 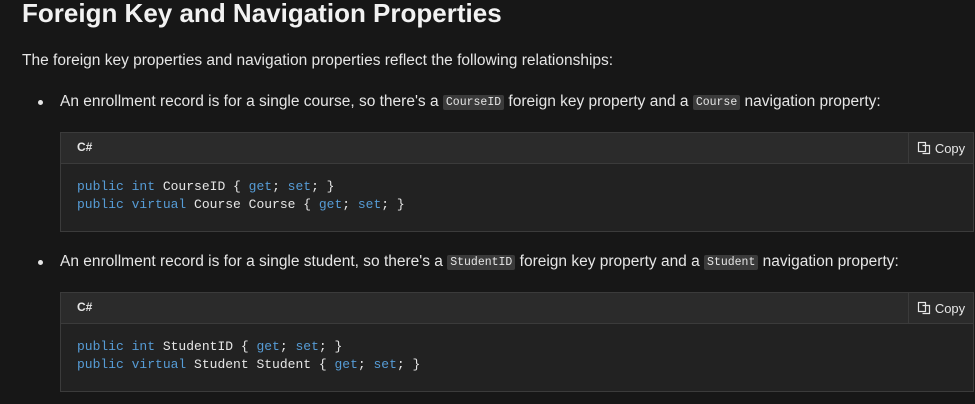 I want to click on code-text: Course Course {, so click(x=252, y=204).